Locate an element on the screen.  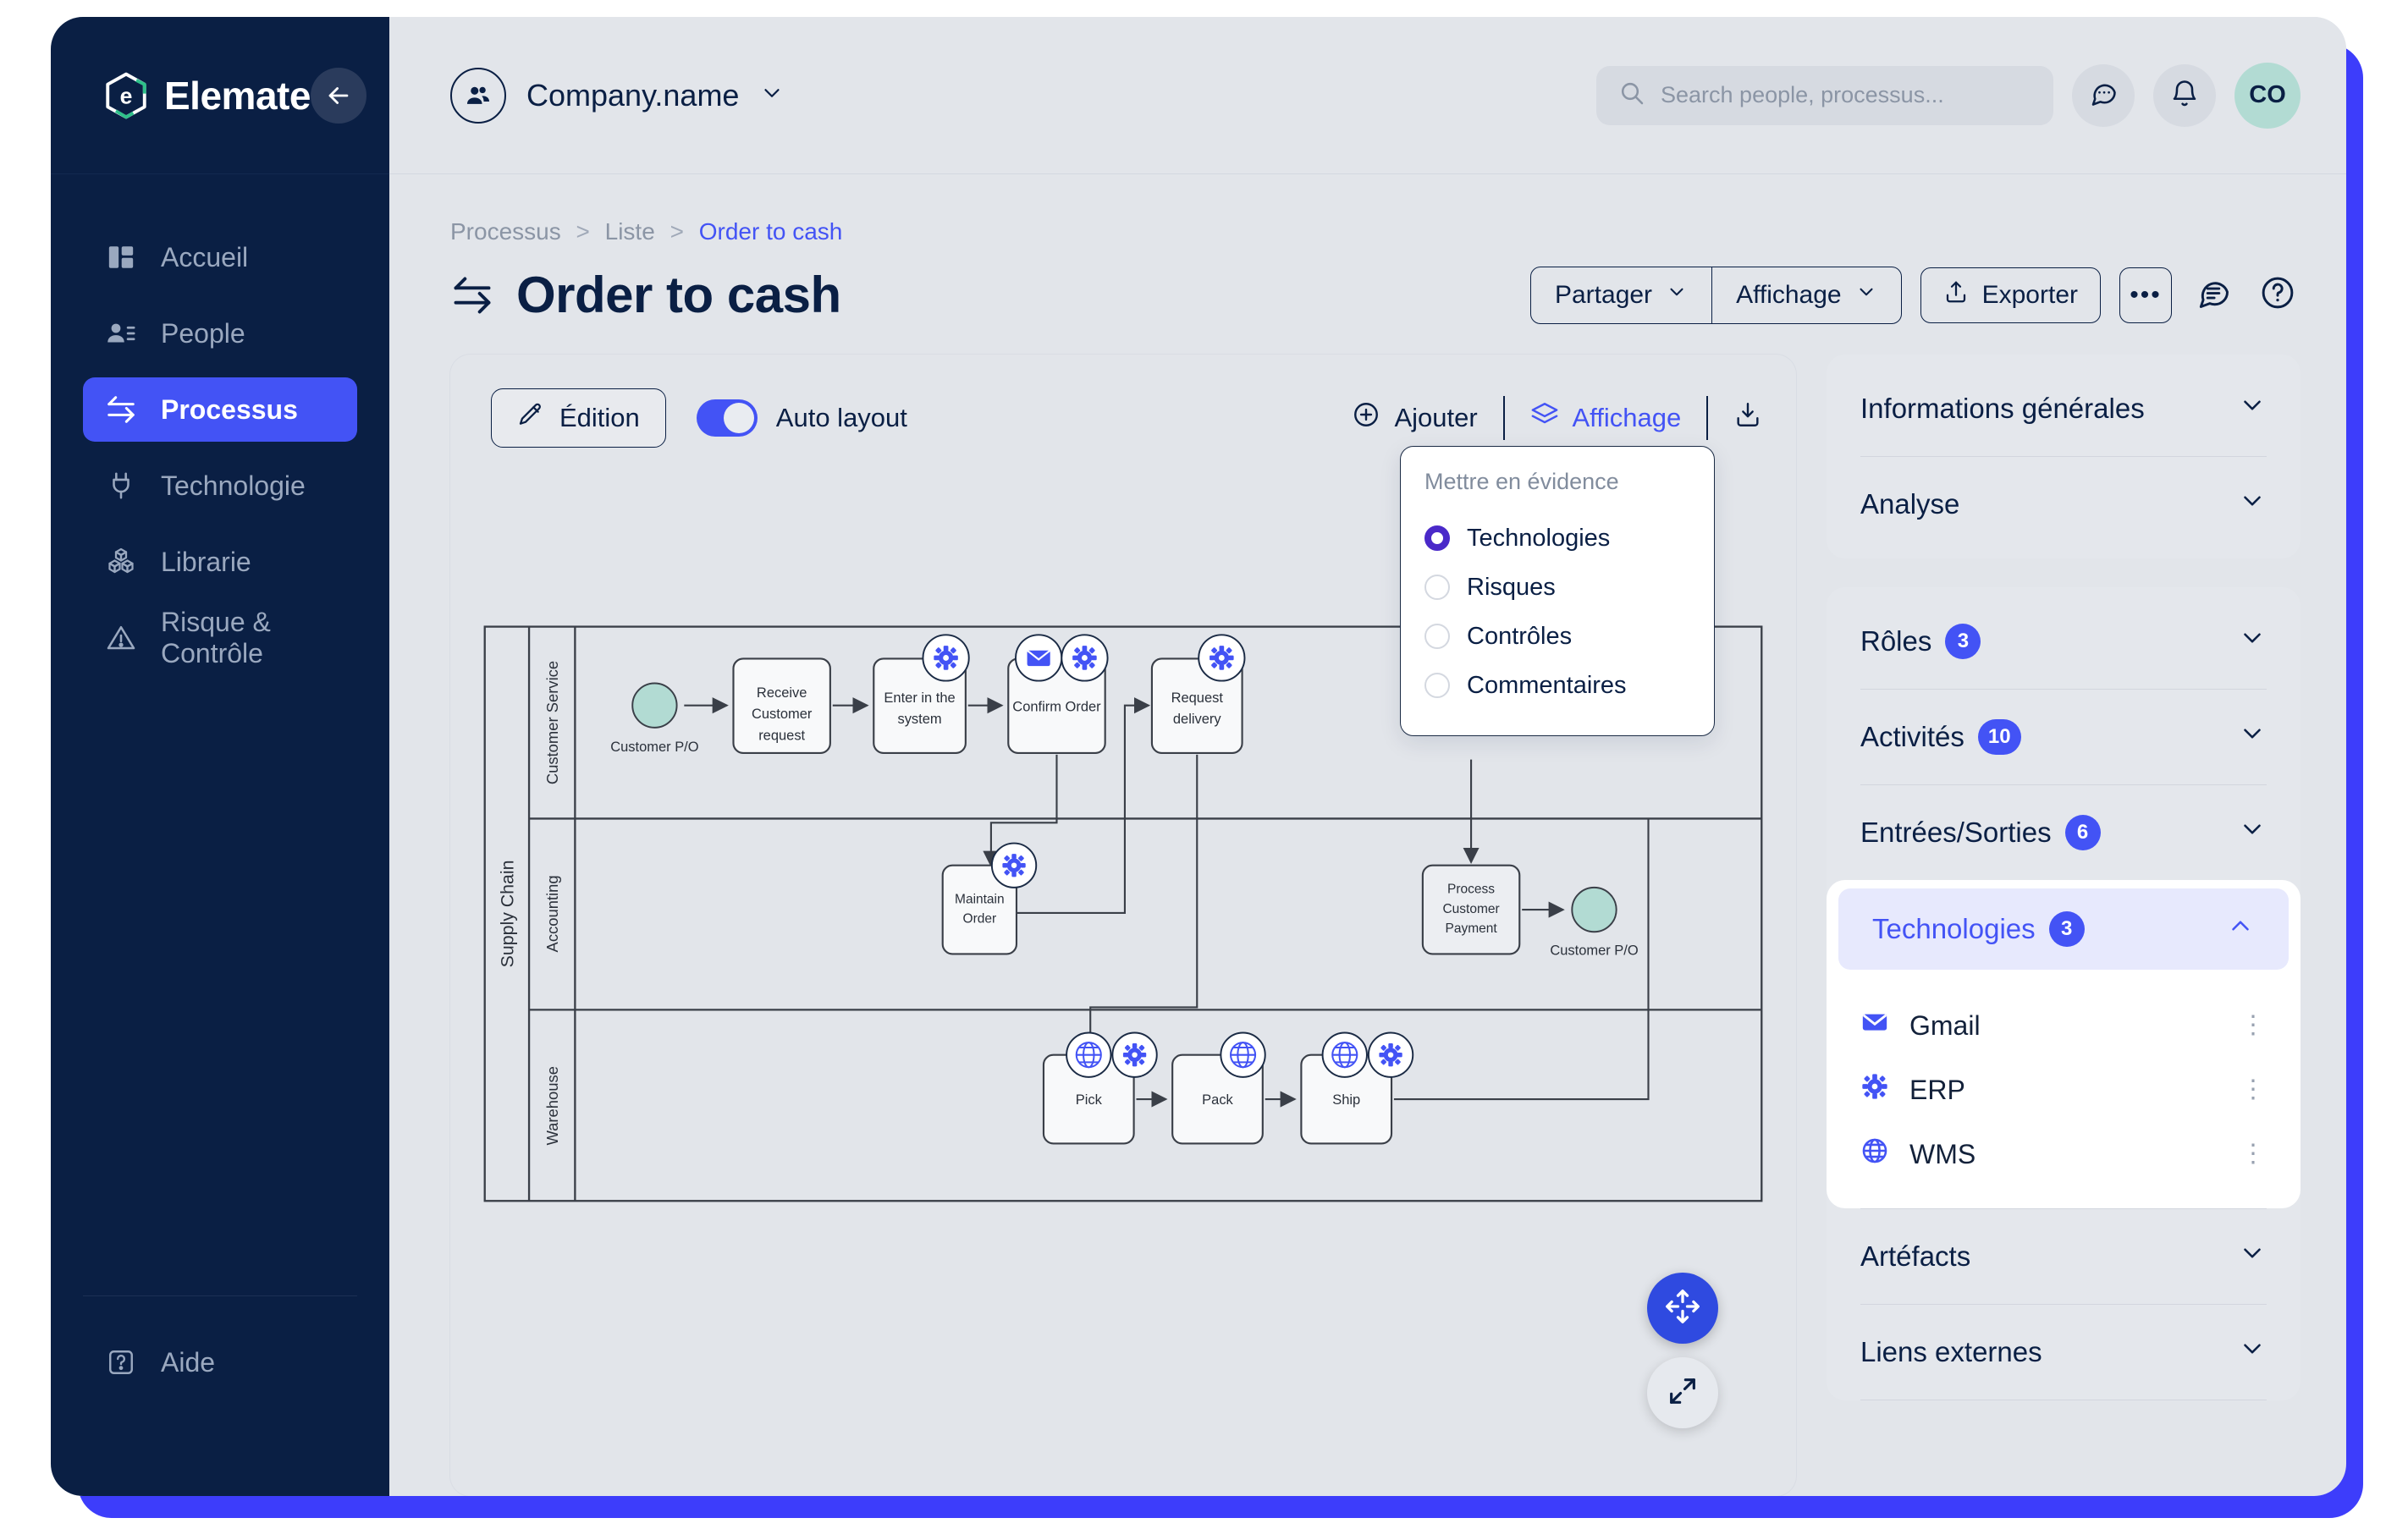
page-title: Order to cash is located at coordinates (678, 295).